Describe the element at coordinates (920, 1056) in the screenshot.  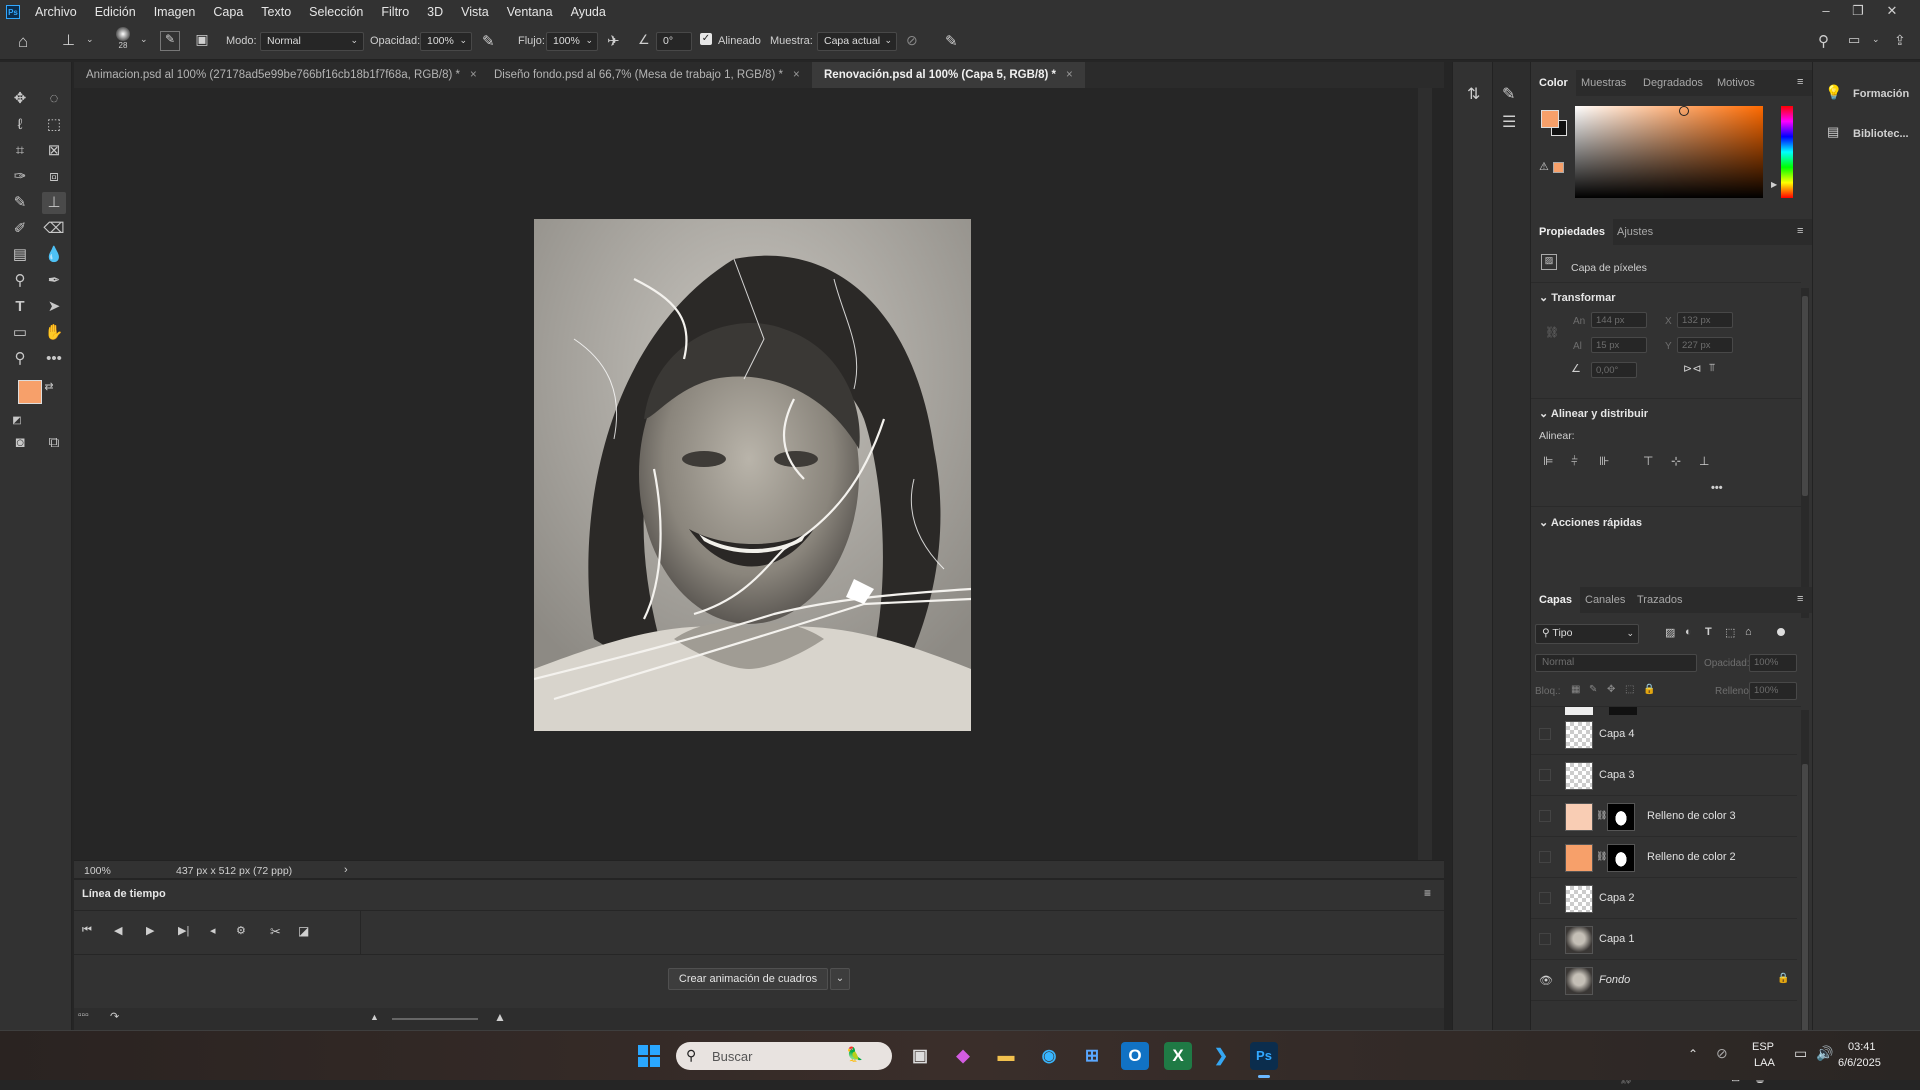
I see `task-view-icon: ▣` at that location.